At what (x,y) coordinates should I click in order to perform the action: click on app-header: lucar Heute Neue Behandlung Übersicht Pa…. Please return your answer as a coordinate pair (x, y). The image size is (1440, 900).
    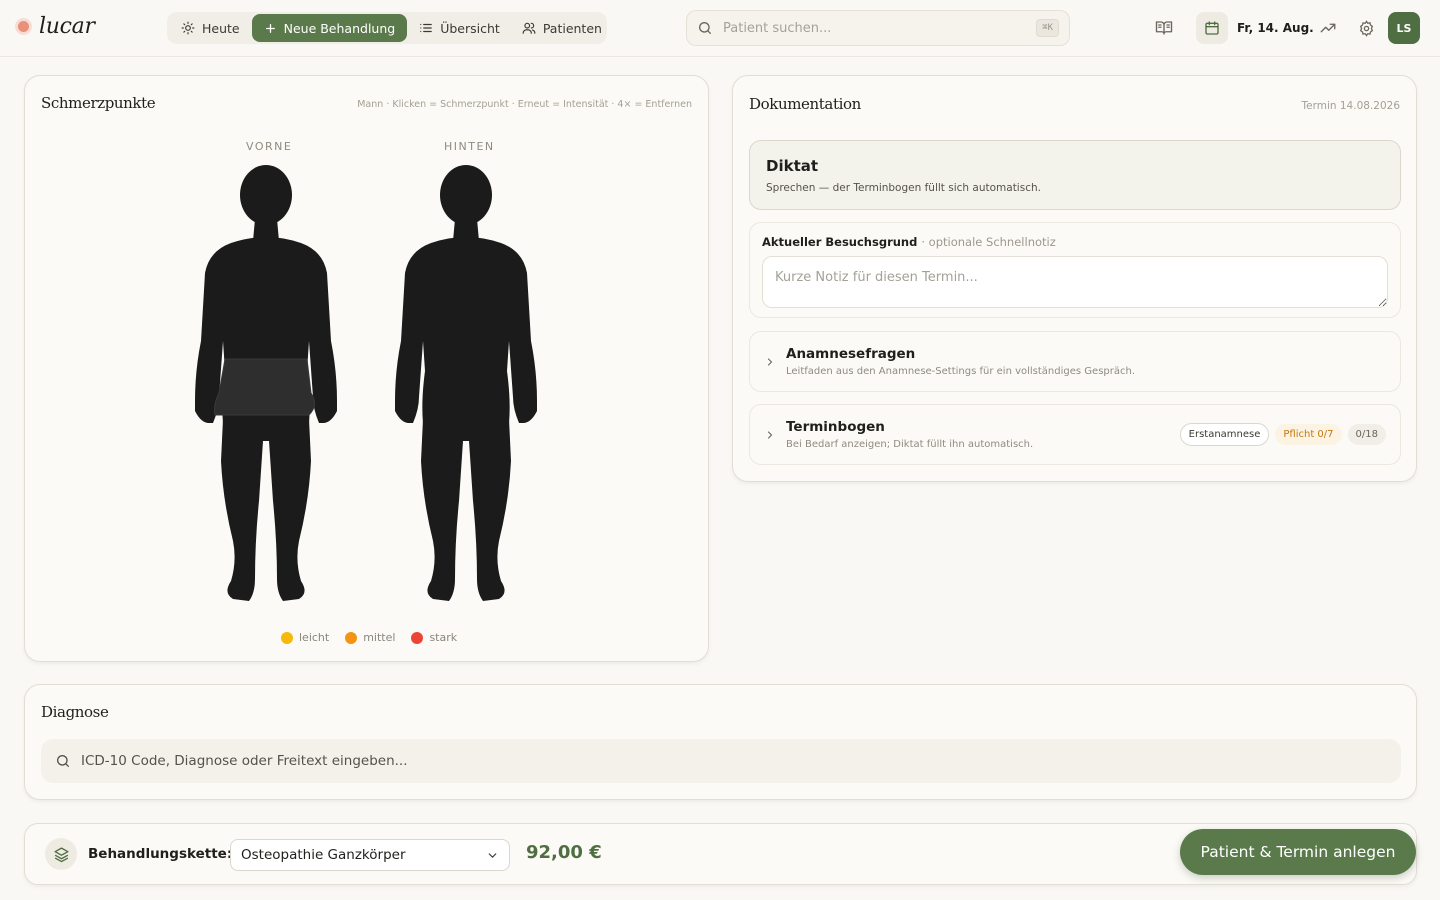
    Looking at the image, I should click on (720, 28).